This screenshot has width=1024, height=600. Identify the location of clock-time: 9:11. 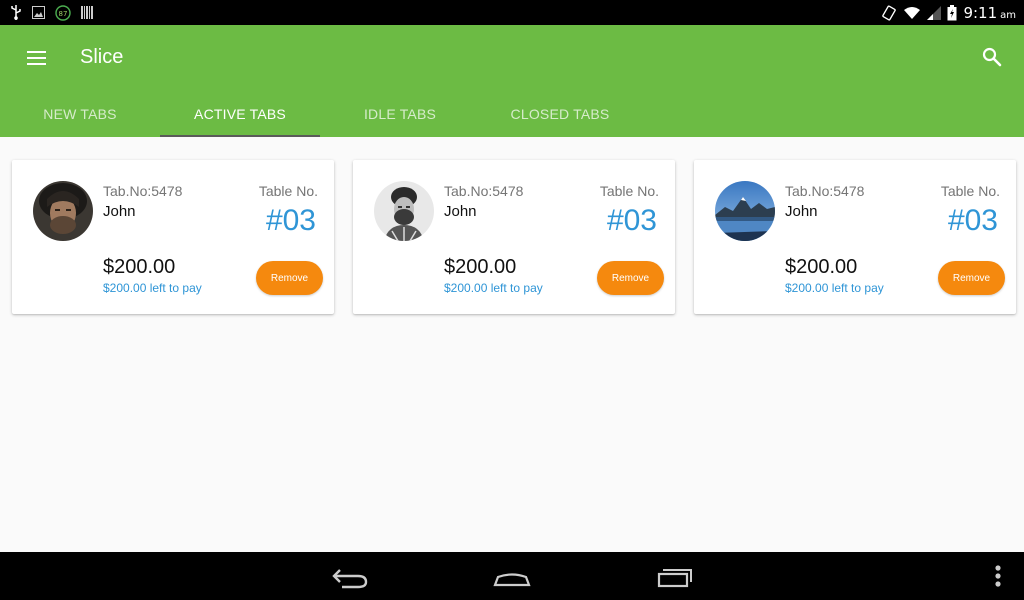
(980, 12).